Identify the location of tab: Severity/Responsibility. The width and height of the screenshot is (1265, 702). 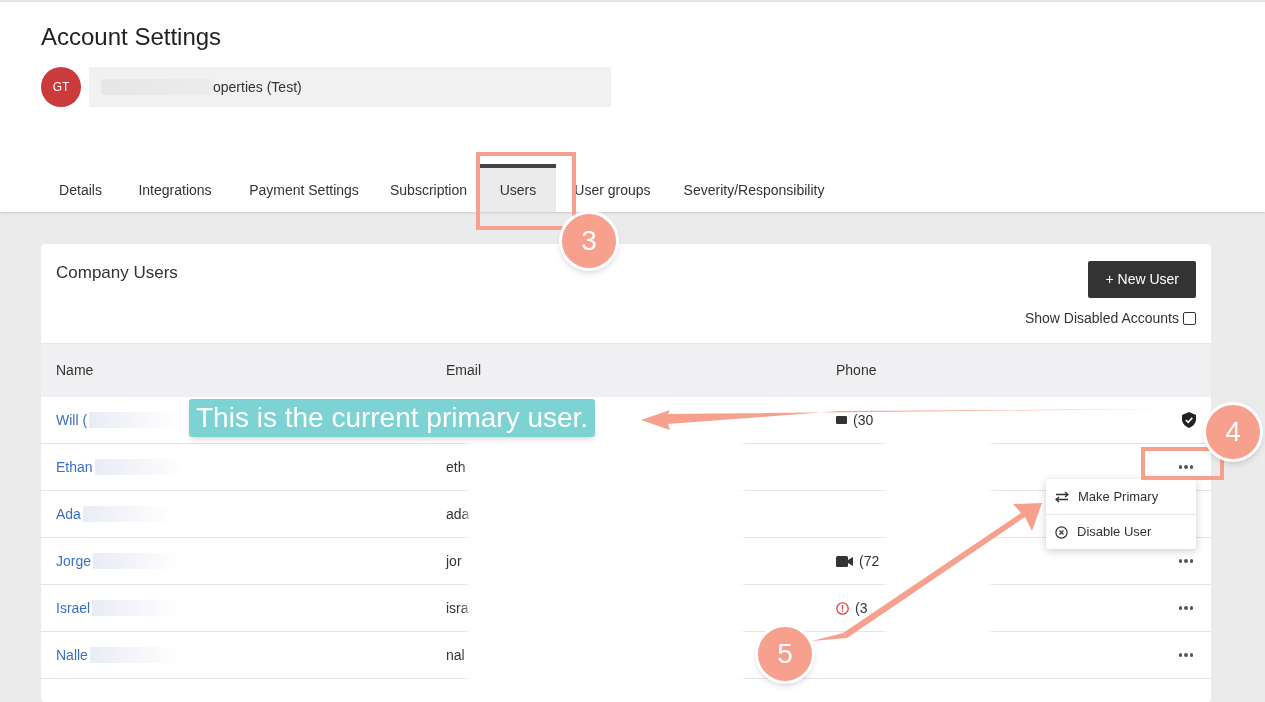
(754, 188).